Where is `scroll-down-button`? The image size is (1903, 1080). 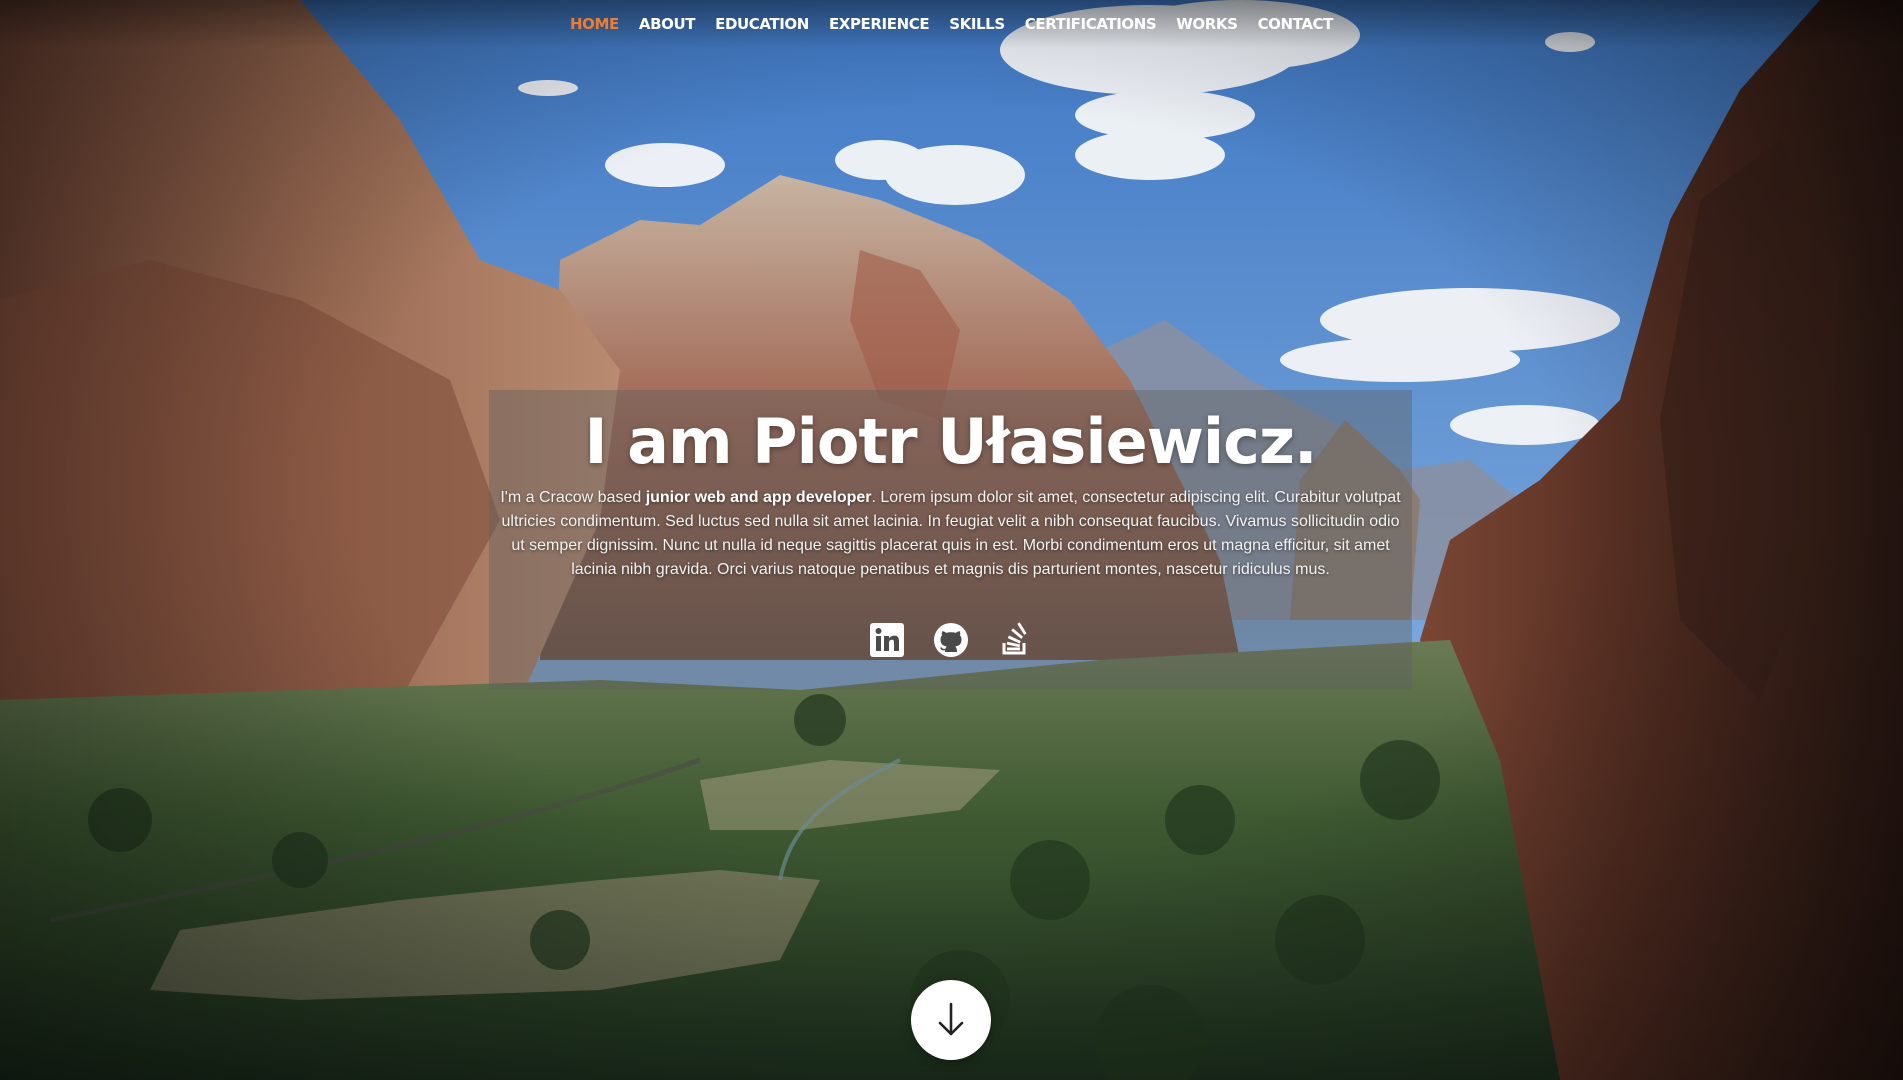
scroll-down-button is located at coordinates (951, 1020).